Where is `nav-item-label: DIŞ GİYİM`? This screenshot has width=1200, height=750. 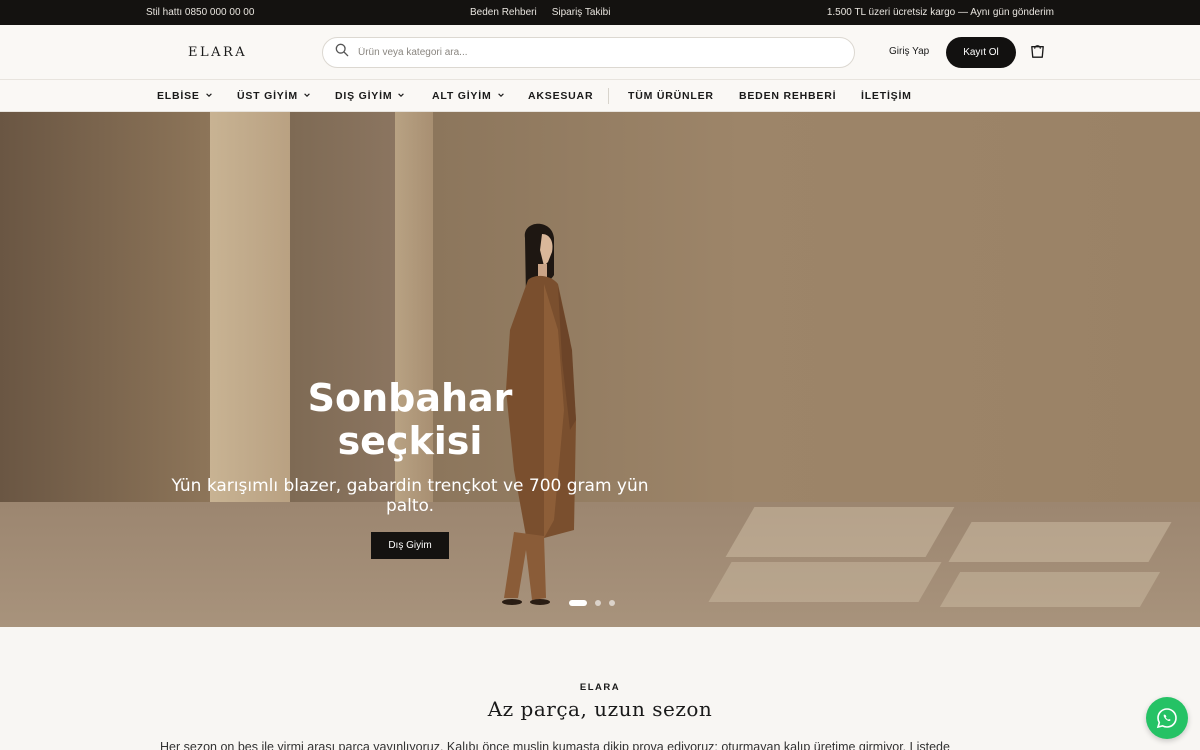
nav-item-label: DIŞ GİYİM is located at coordinates (364, 96).